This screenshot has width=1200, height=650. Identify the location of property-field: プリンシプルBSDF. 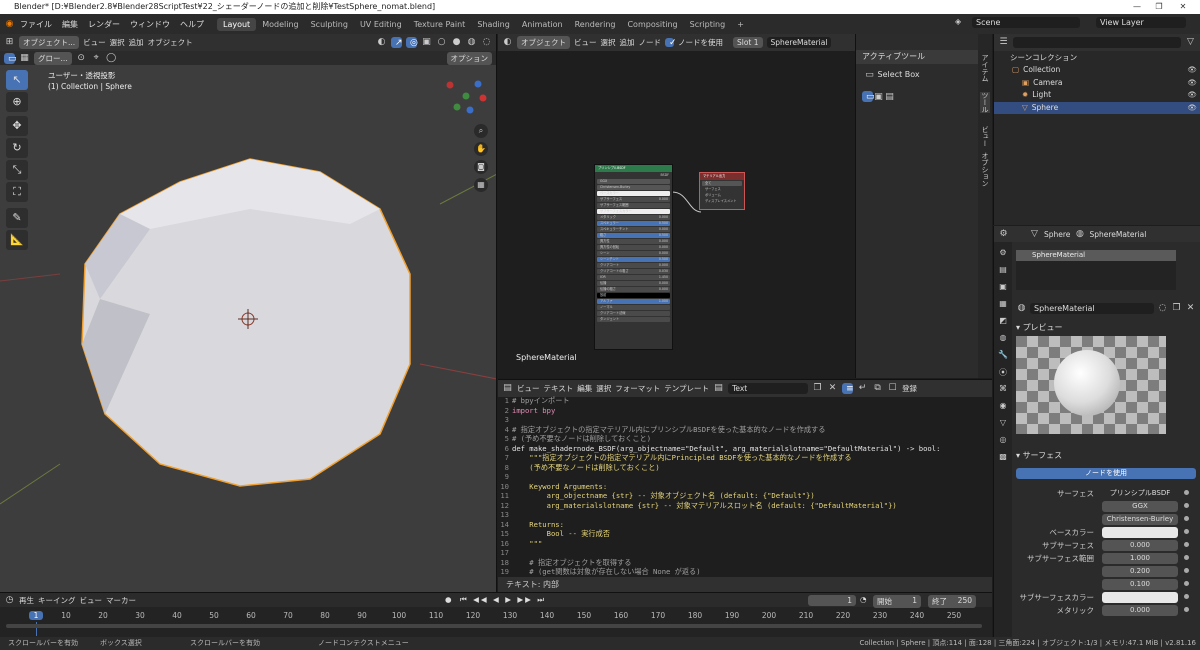
(1140, 493).